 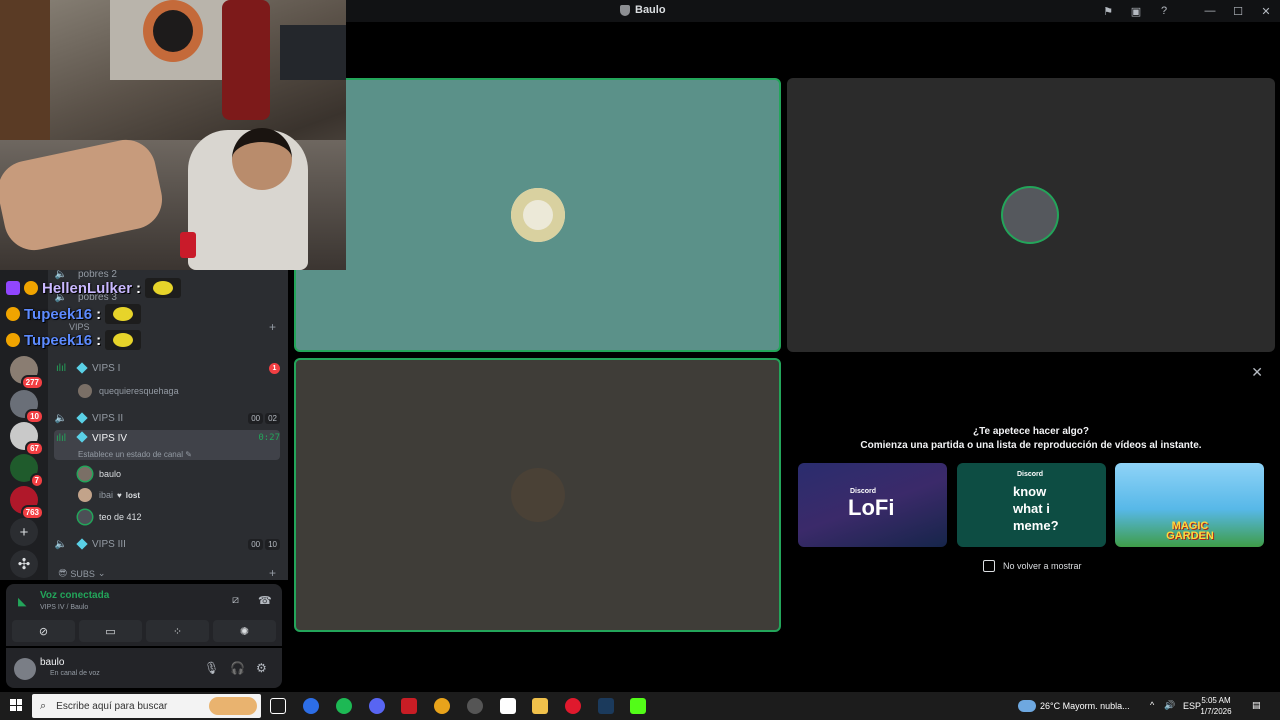 I want to click on minimize-icon: —, so click(x=1210, y=11).